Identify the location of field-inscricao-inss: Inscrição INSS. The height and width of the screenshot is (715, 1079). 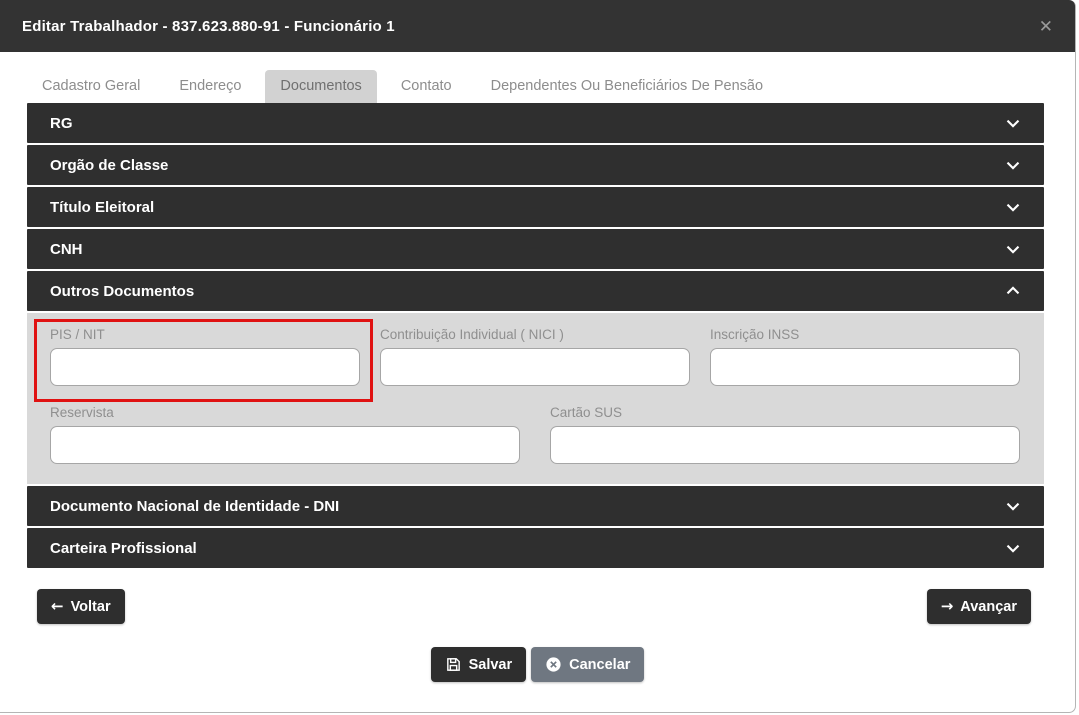
(865, 356).